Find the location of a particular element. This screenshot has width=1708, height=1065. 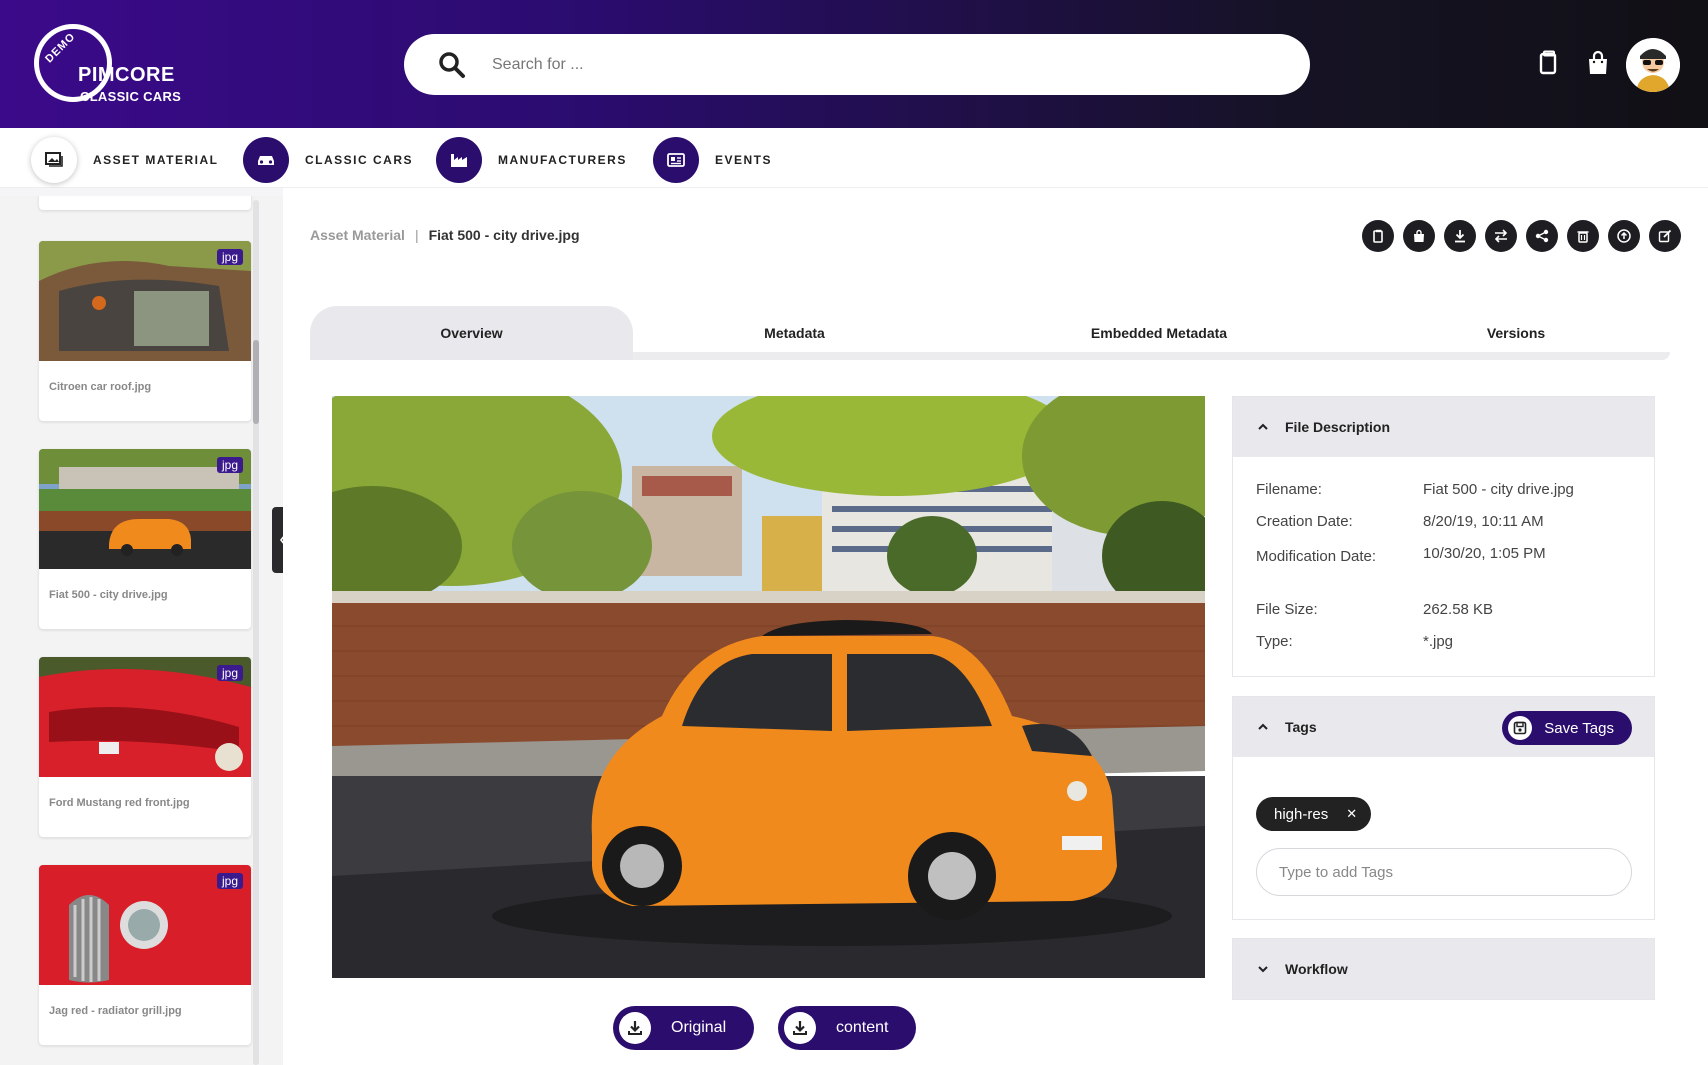

pimcore-logo: DEMO PIMCORE CLASSIC CARS is located at coordinates (109, 65).